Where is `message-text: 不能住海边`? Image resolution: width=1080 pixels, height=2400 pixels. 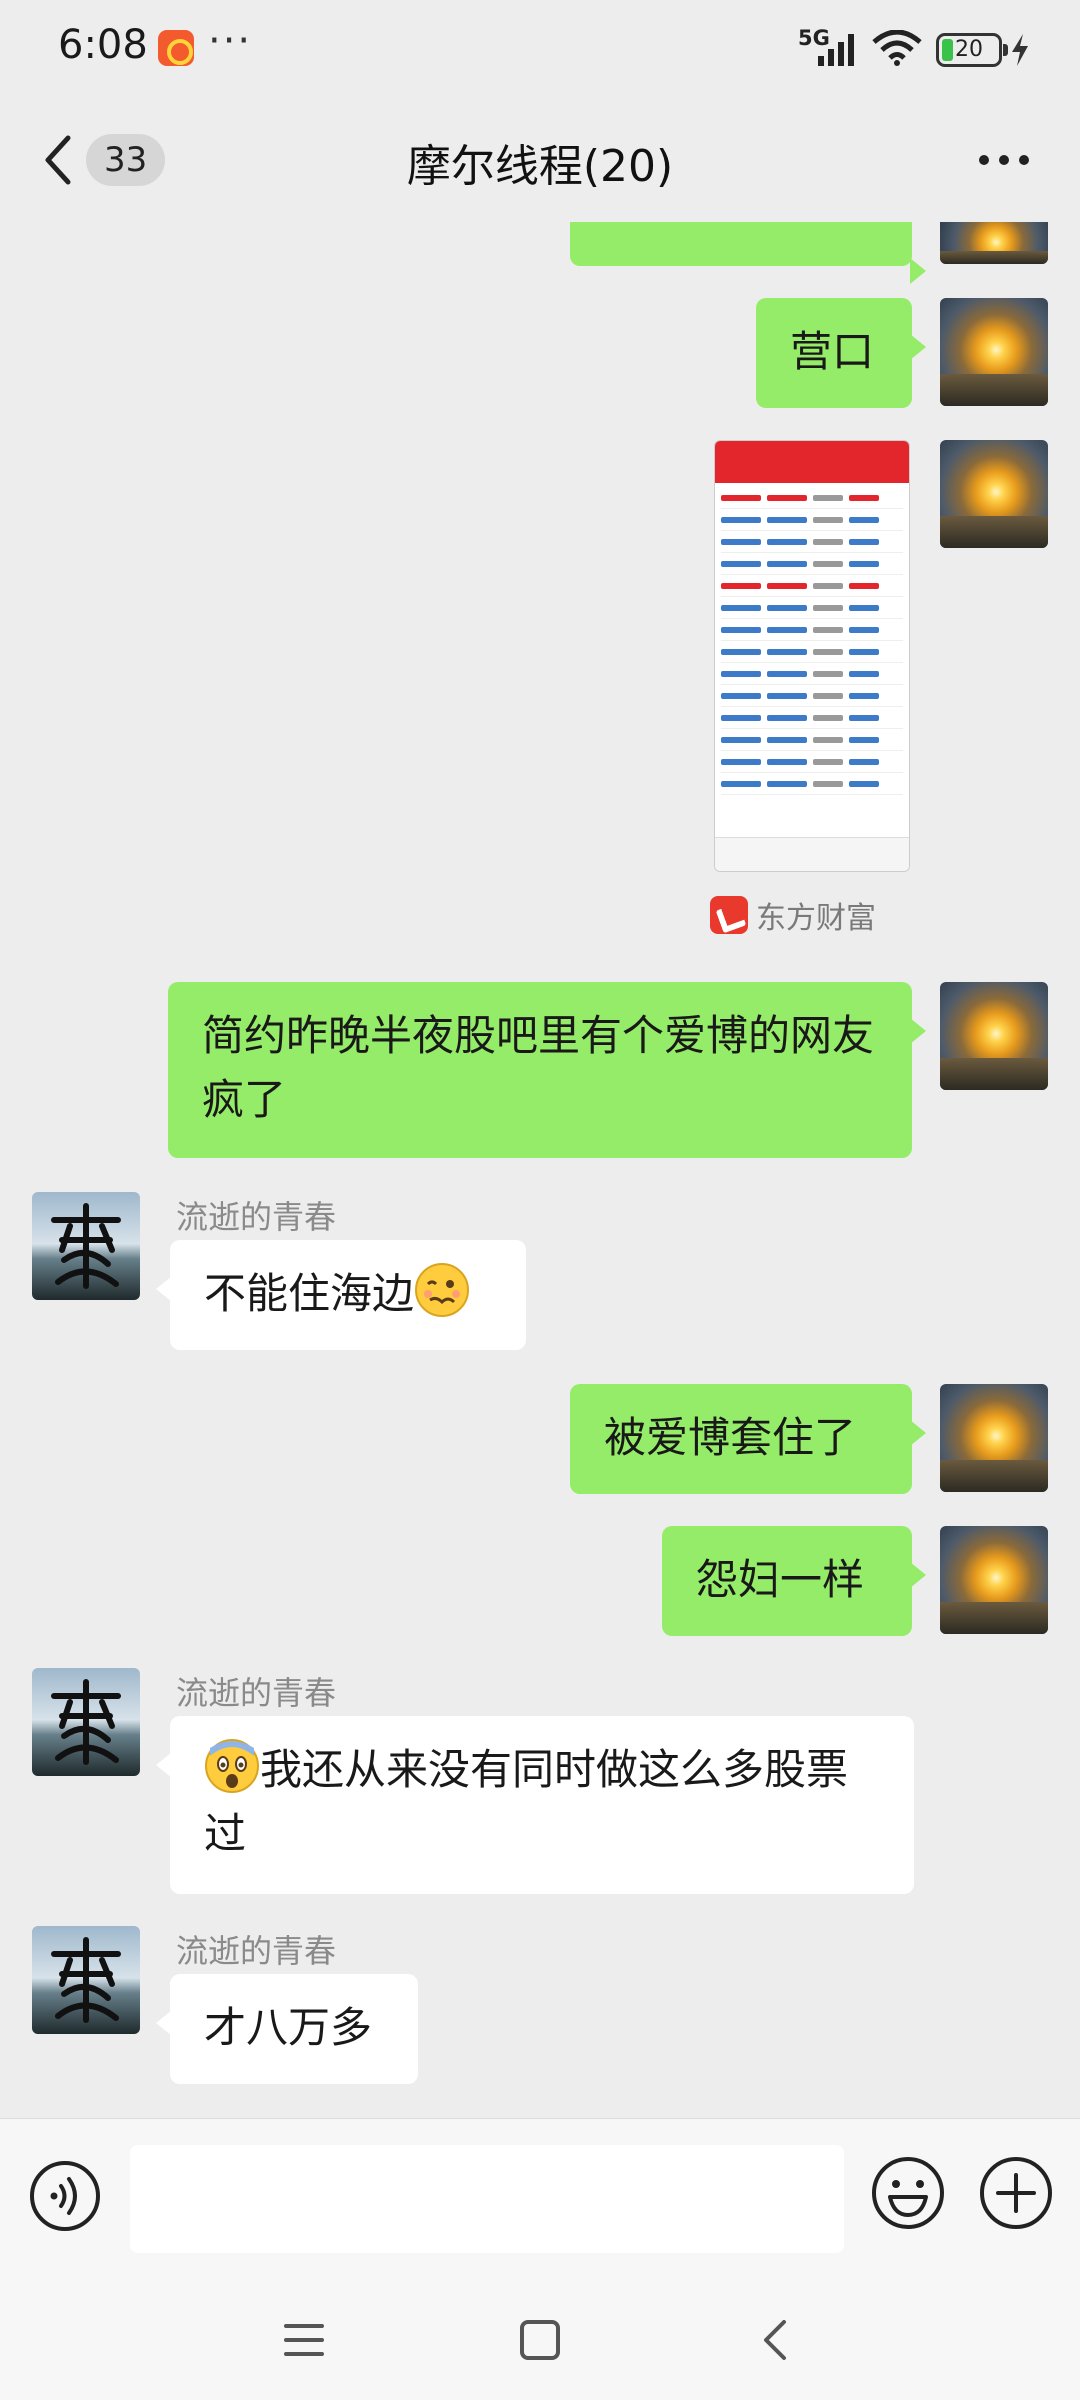 message-text: 不能住海边 is located at coordinates (309, 1293).